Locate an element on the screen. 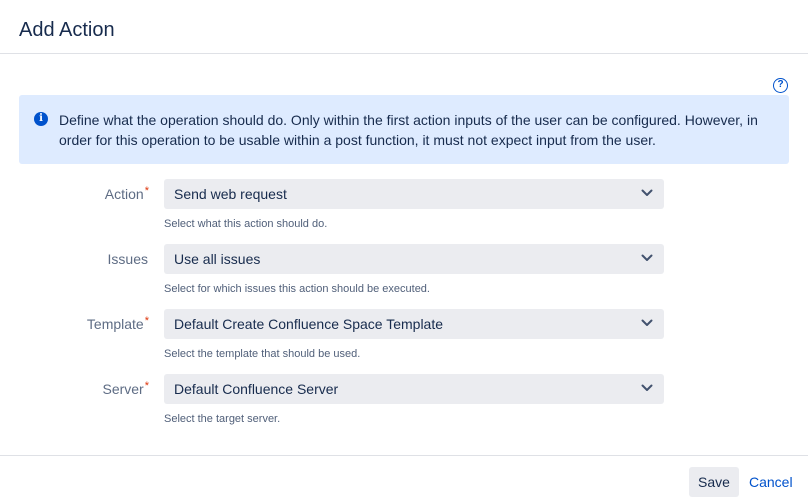  save-button: Save is located at coordinates (714, 482).